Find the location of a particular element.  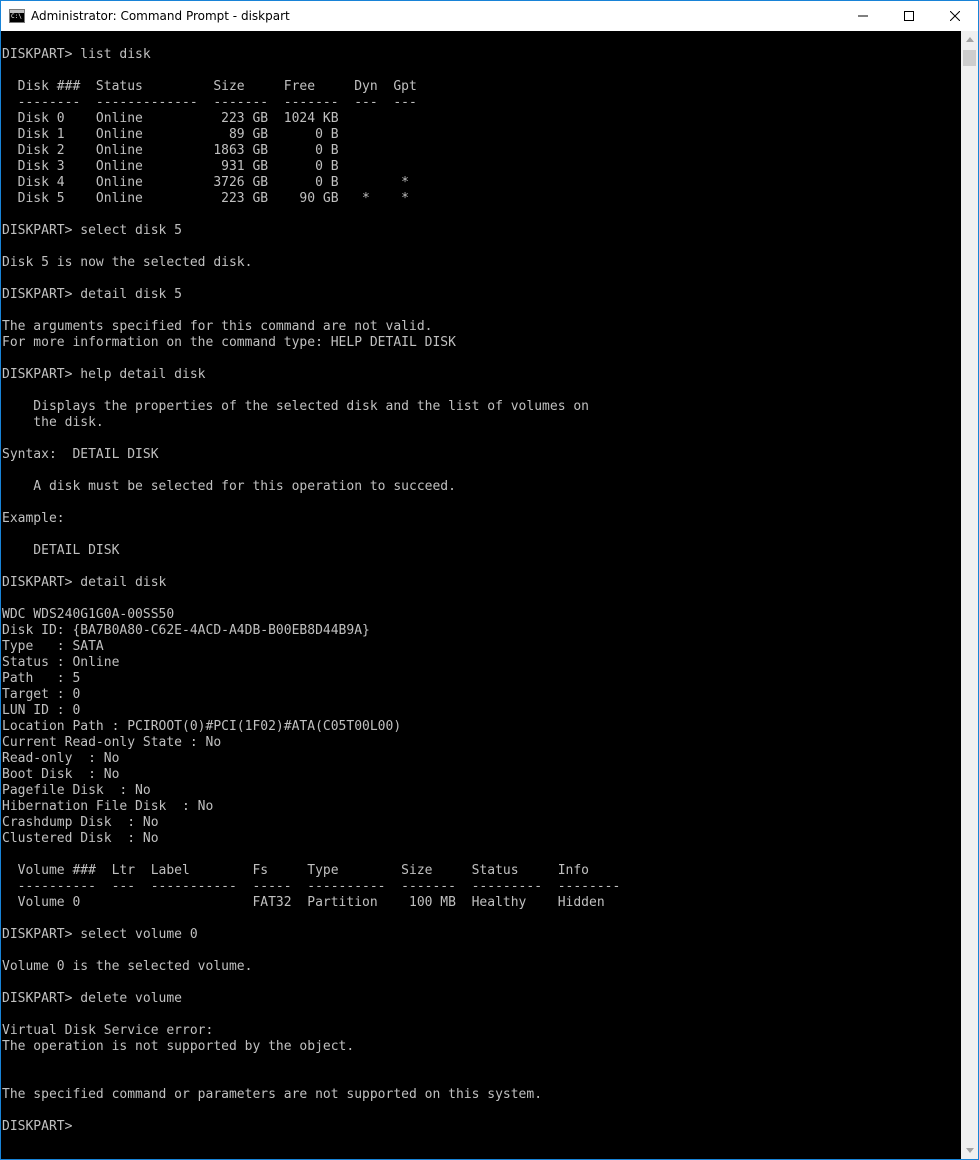

console-line: Syntax: DETAIL DISK is located at coordinates (80, 454).